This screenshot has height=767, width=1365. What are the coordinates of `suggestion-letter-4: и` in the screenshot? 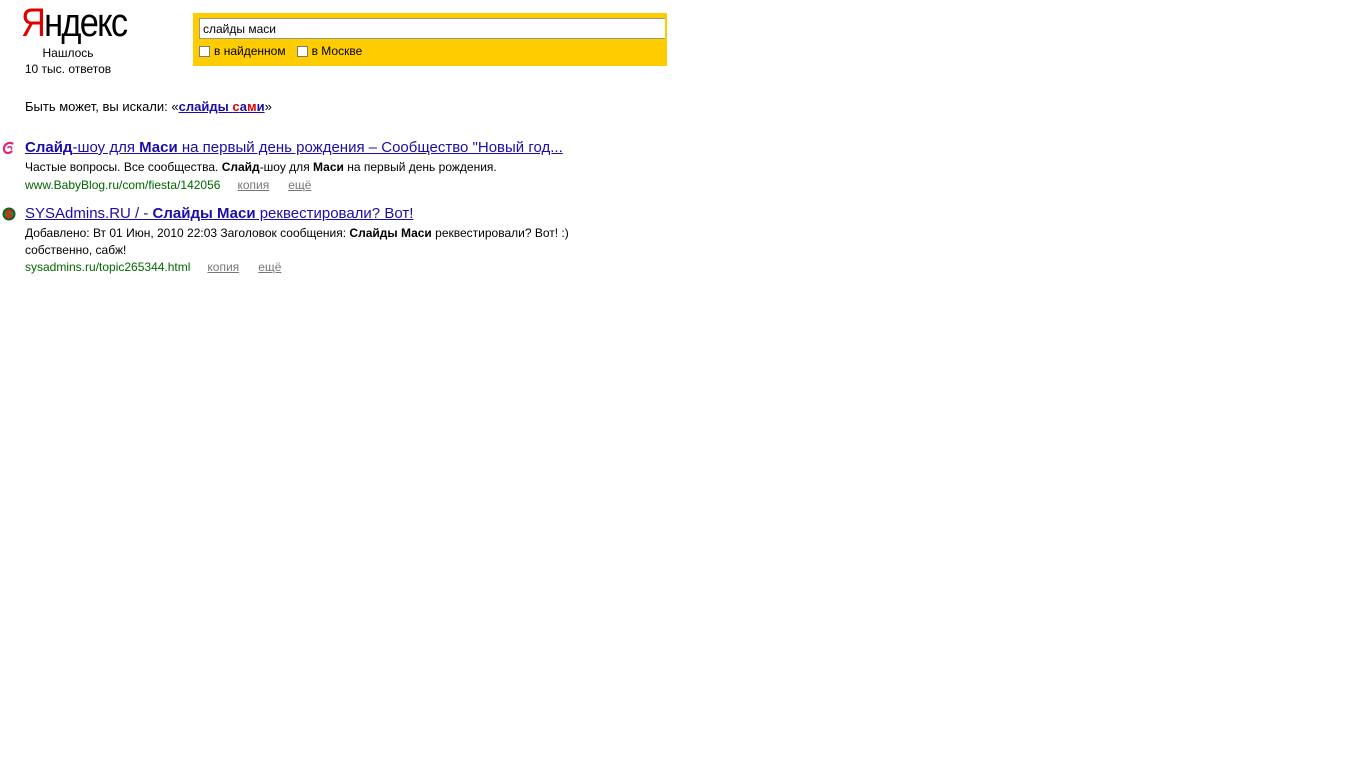 It's located at (260, 106).